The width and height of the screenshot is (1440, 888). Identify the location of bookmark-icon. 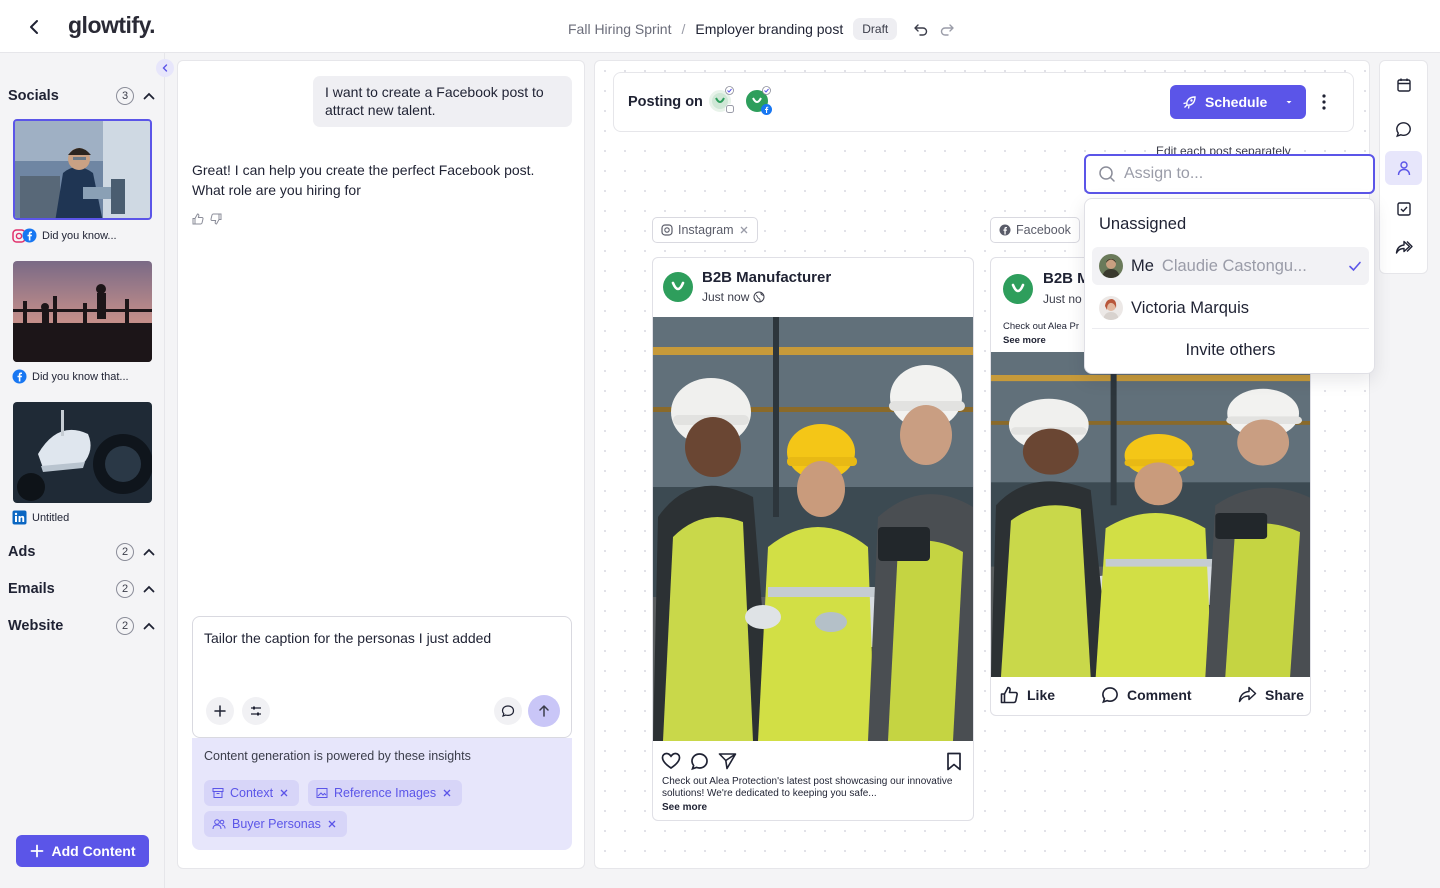
(954, 761).